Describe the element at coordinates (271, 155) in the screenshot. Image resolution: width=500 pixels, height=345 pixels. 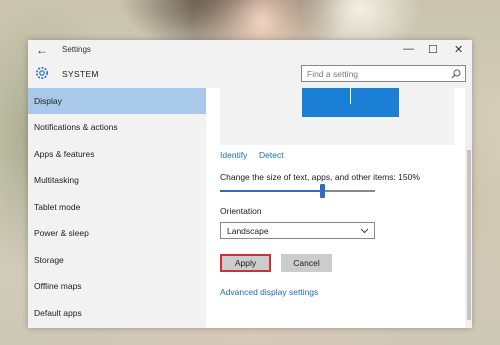
I see `detect-link: Detect` at that location.